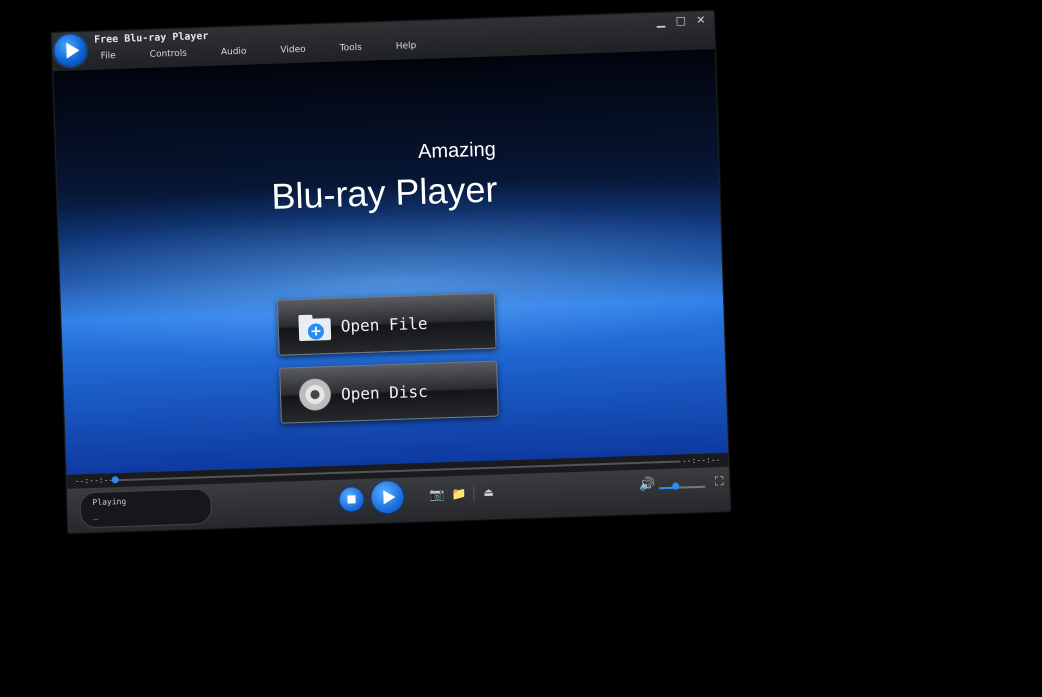 Image resolution: width=1042 pixels, height=697 pixels. I want to click on folder-icon: 📁, so click(458, 494).